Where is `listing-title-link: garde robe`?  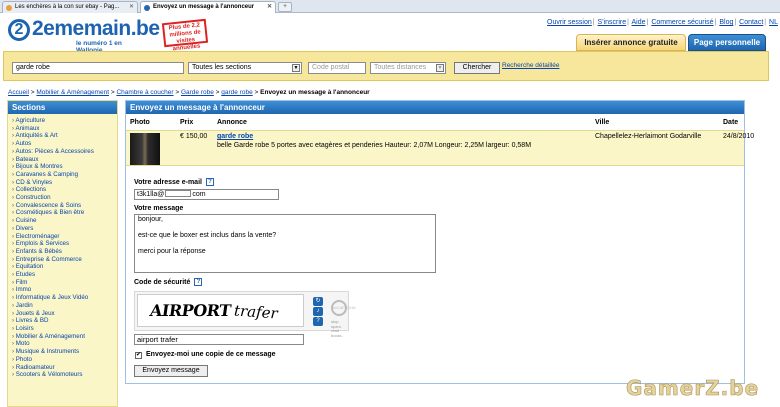 listing-title-link: garde robe is located at coordinates (235, 136).